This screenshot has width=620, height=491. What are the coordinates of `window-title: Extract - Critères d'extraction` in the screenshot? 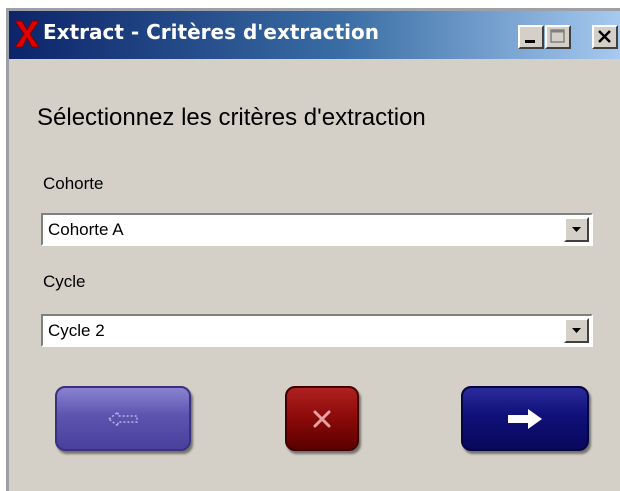 It's located at (211, 32).